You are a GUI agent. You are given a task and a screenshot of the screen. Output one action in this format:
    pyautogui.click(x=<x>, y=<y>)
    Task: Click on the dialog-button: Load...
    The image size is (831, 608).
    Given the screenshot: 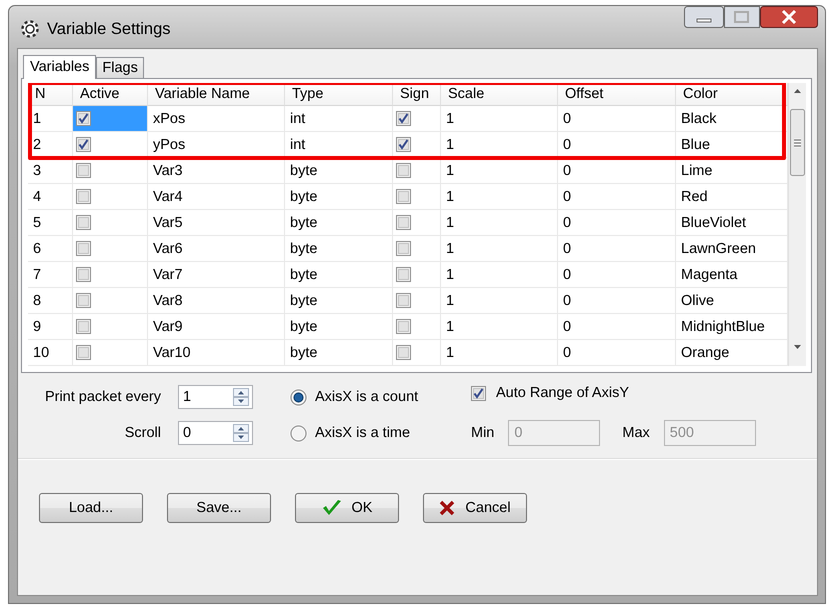 What is the action you would take?
    pyautogui.click(x=91, y=508)
    